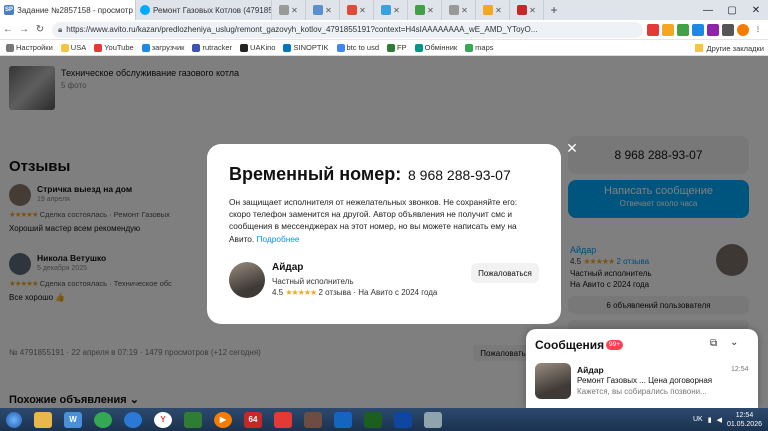 The width and height of the screenshot is (768, 431). I want to click on chevron-down-icon: ⌄, so click(734, 342).